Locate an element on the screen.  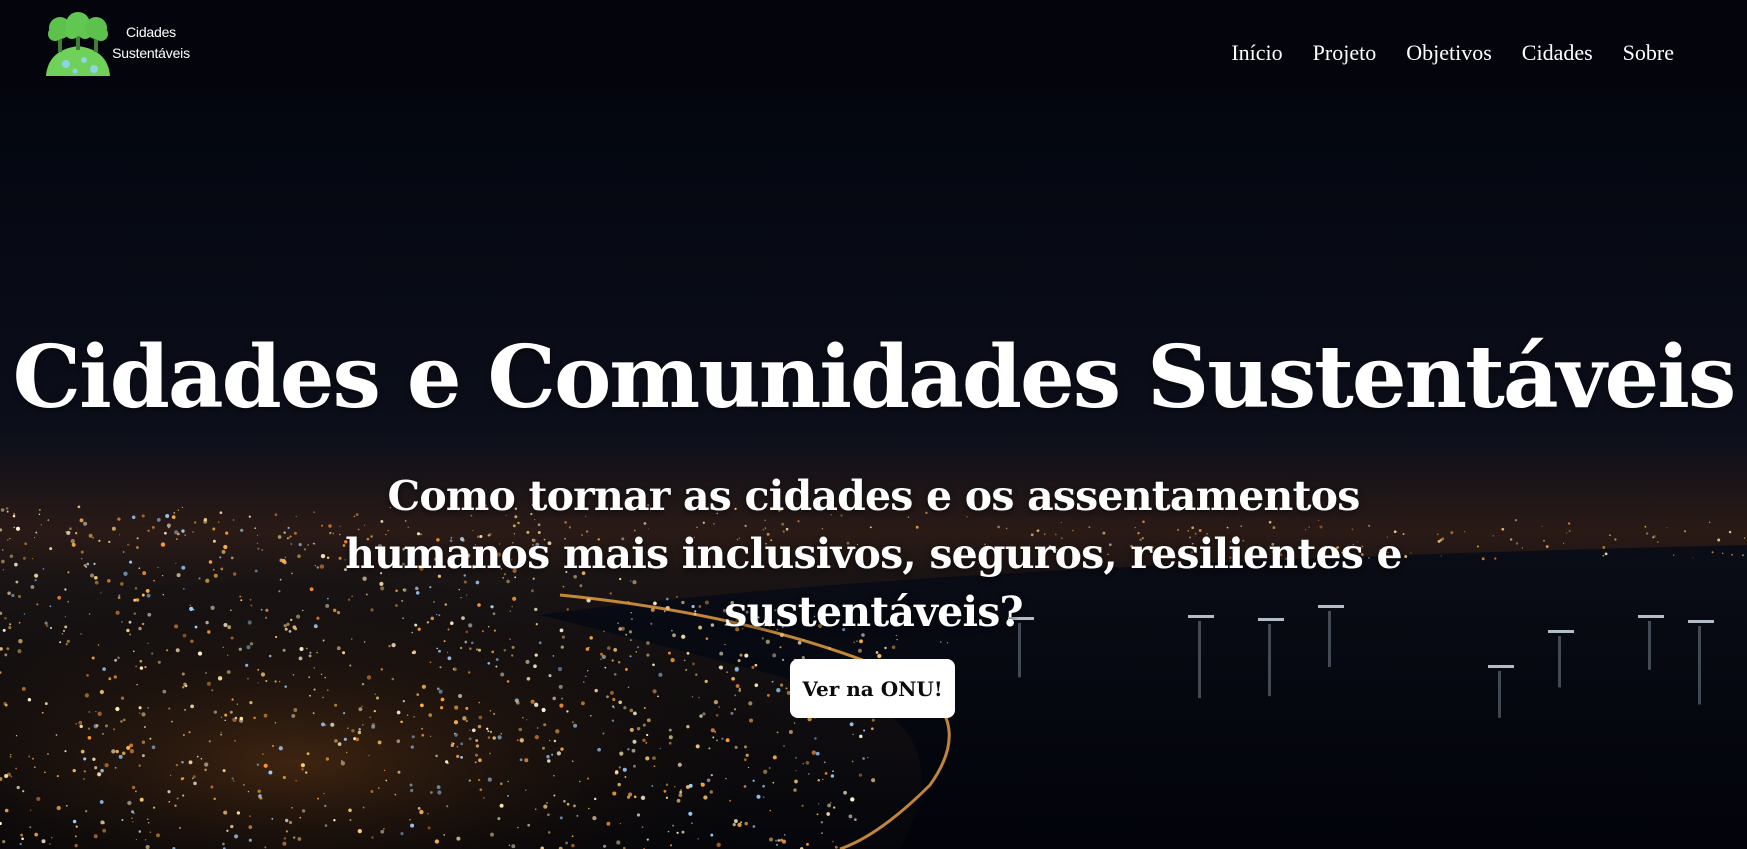
logo-text-line1: Cidades is located at coordinates (151, 32).